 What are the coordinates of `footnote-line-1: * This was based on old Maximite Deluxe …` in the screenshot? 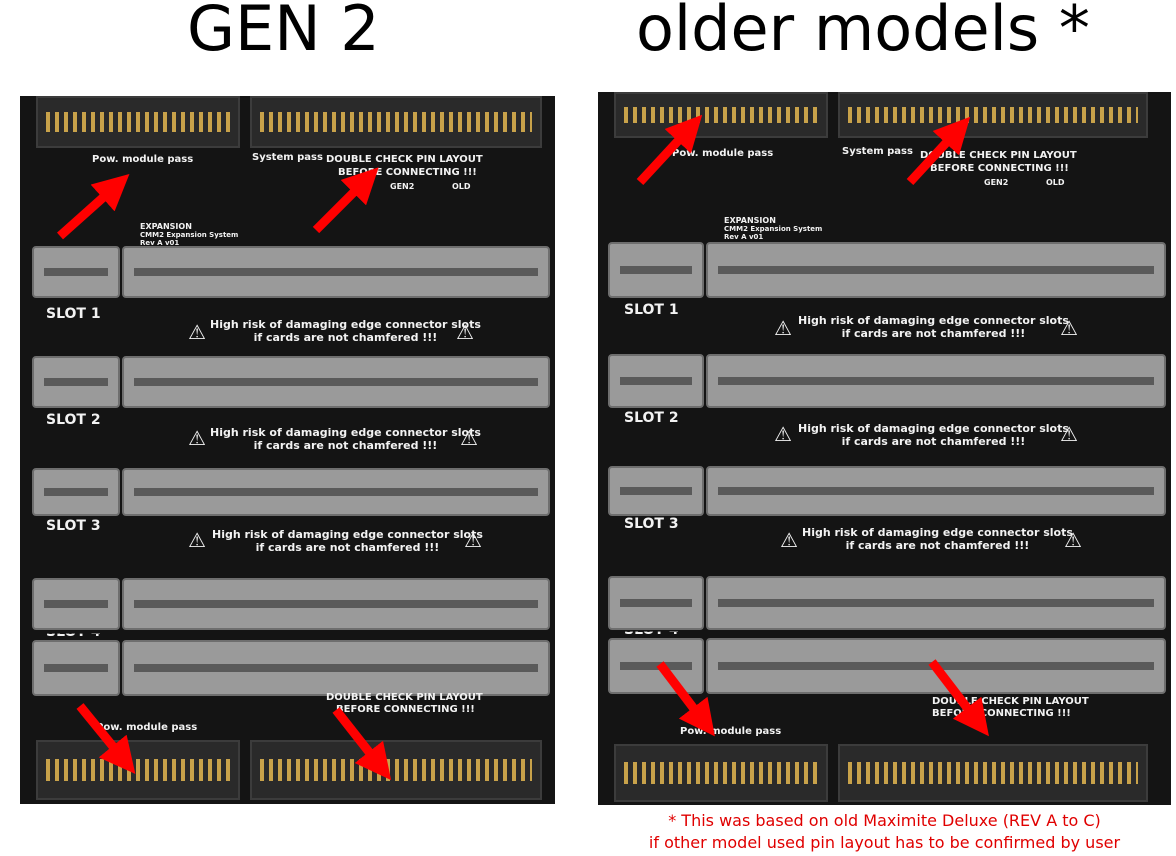 It's located at (884, 820).